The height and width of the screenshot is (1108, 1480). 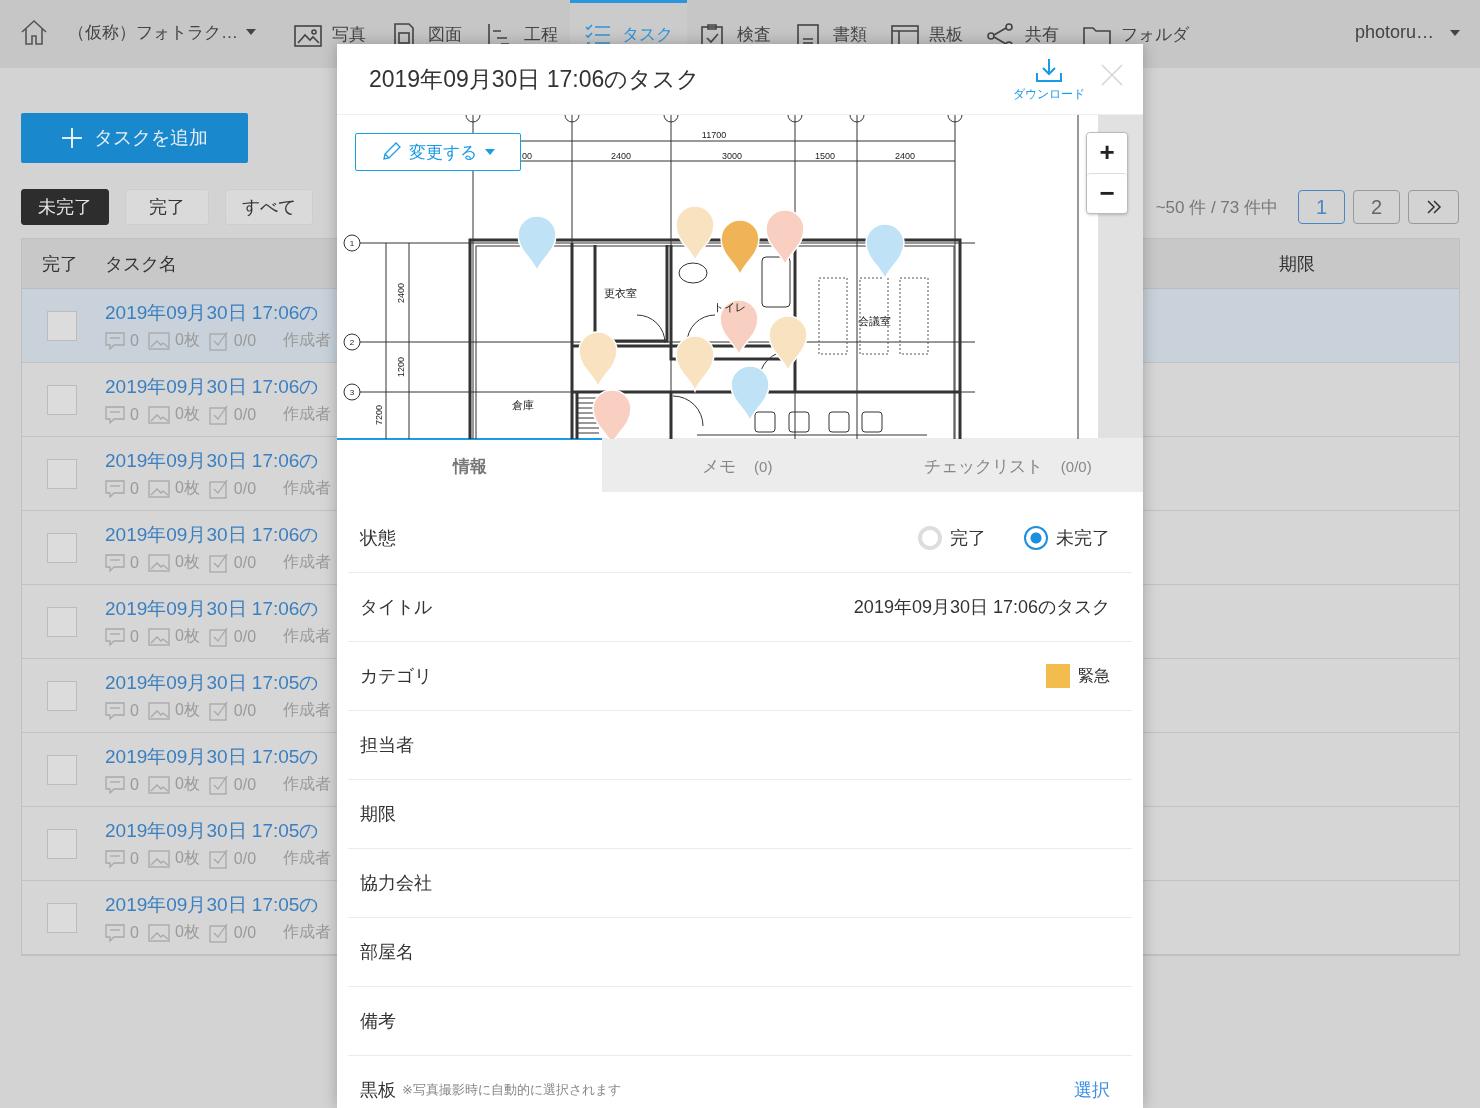 I want to click on zoom-in-button: +, so click(x=1107, y=153).